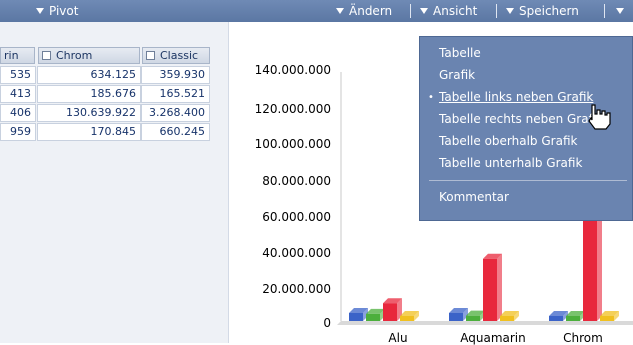  I want to click on ansicht-label: Ansicht, so click(455, 11).